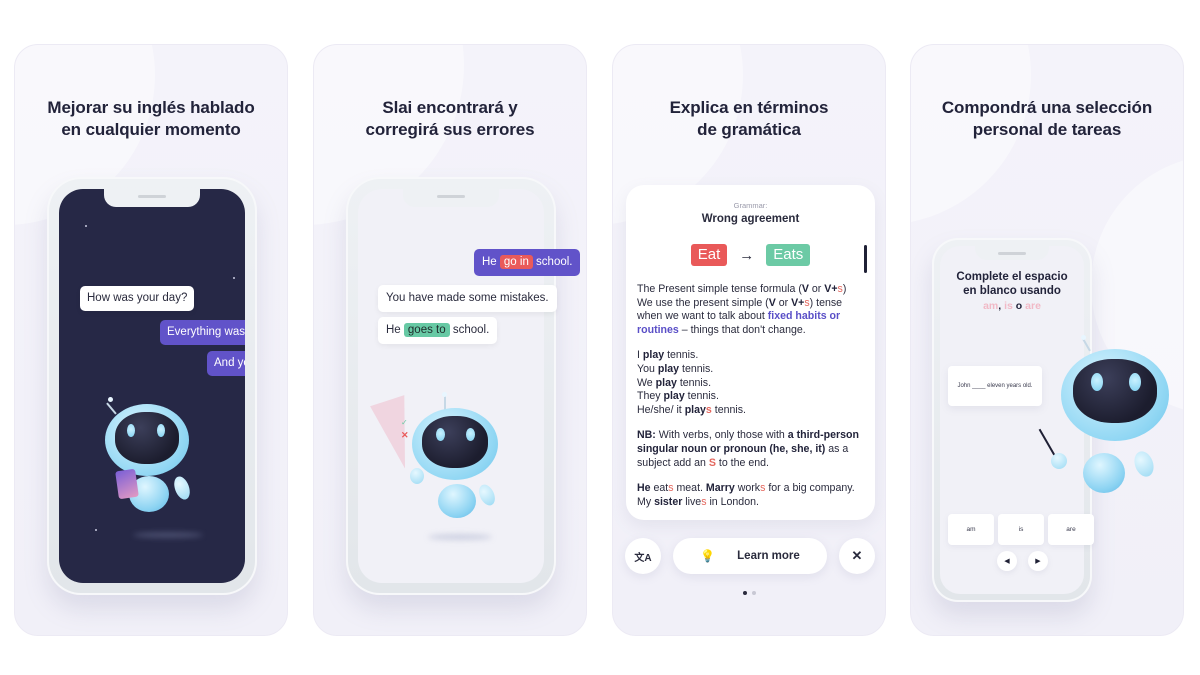  I want to click on pagination-dots, so click(749, 593).